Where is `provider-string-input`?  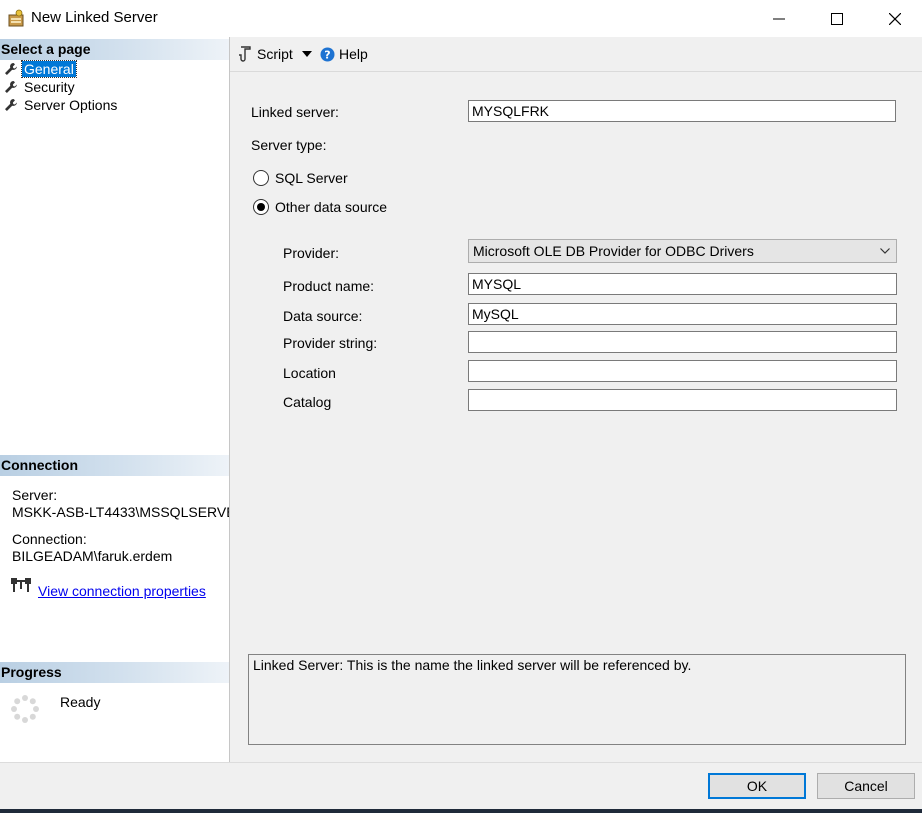 provider-string-input is located at coordinates (682, 342).